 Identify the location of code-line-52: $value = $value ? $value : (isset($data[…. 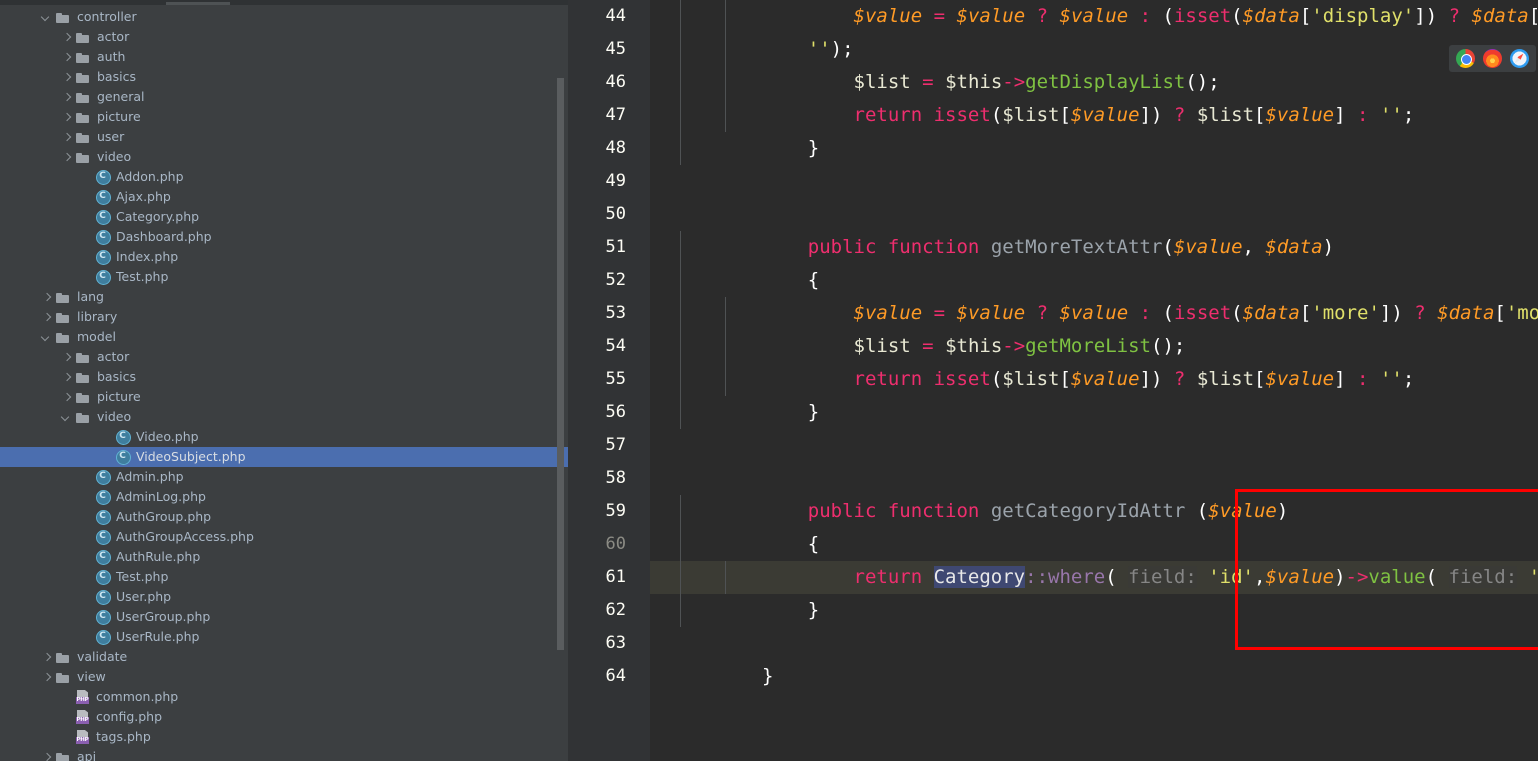
(1150, 313).